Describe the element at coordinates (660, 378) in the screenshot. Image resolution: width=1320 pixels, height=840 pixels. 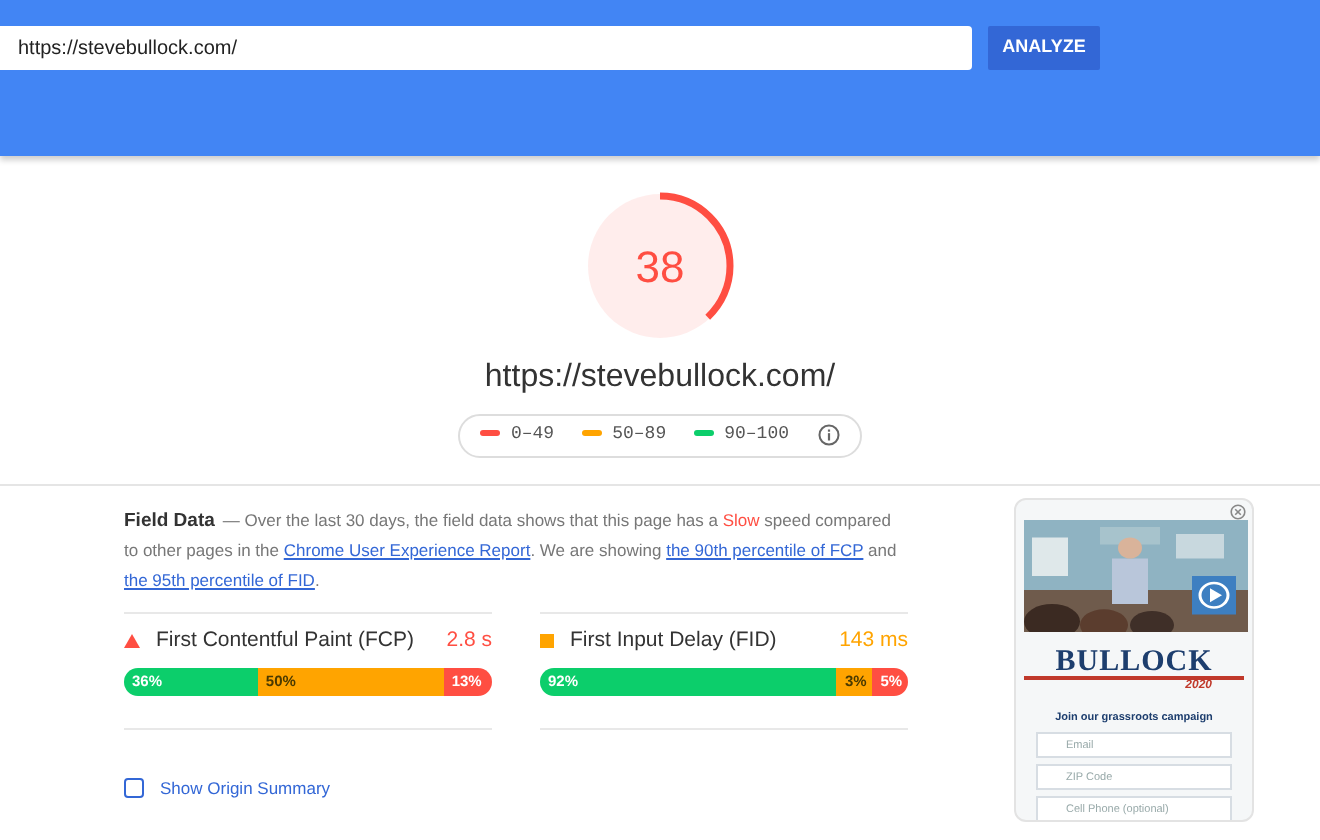
I see `page-url: https://stevebullock.com/` at that location.